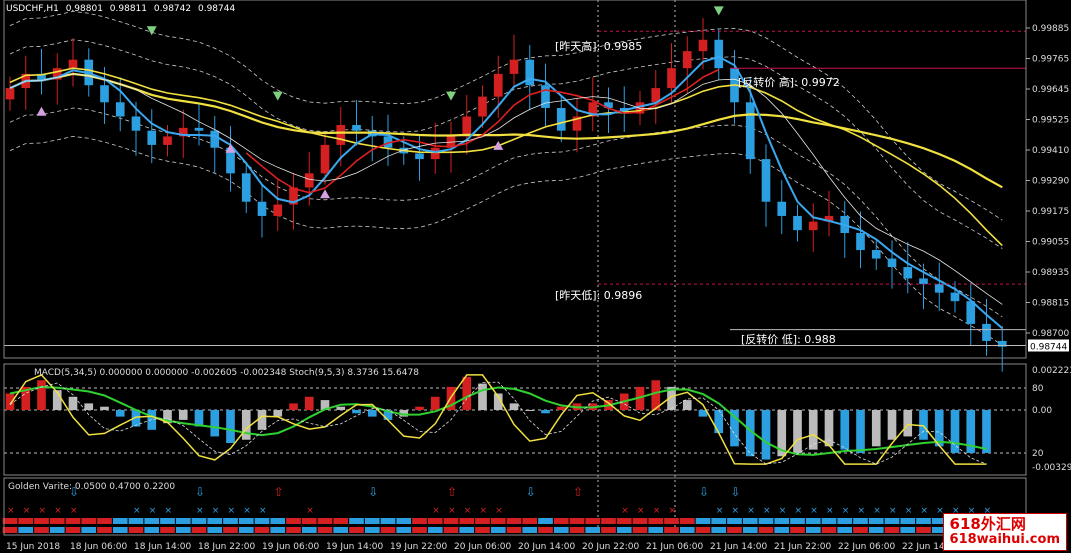 The height and width of the screenshot is (553, 1071). What do you see at coordinates (216, 9) in the screenshot?
I see `close-value: 0.98744` at bounding box center [216, 9].